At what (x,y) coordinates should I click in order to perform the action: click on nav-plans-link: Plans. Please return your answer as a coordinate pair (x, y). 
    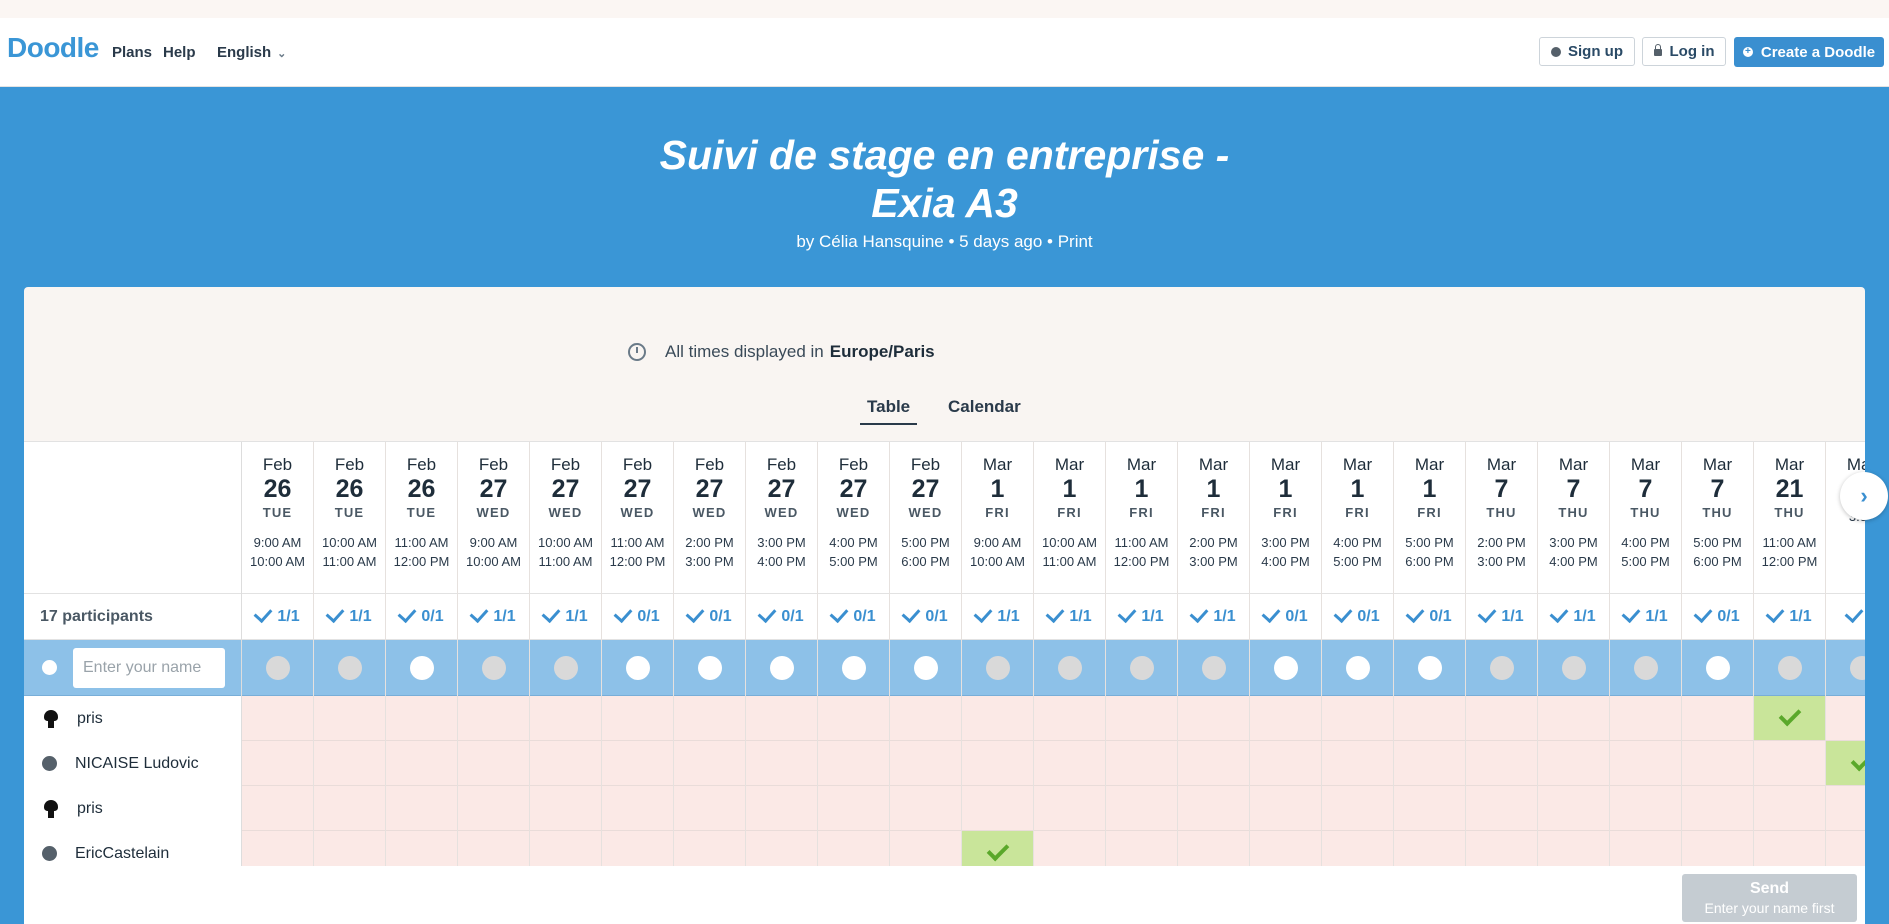
    Looking at the image, I should click on (132, 52).